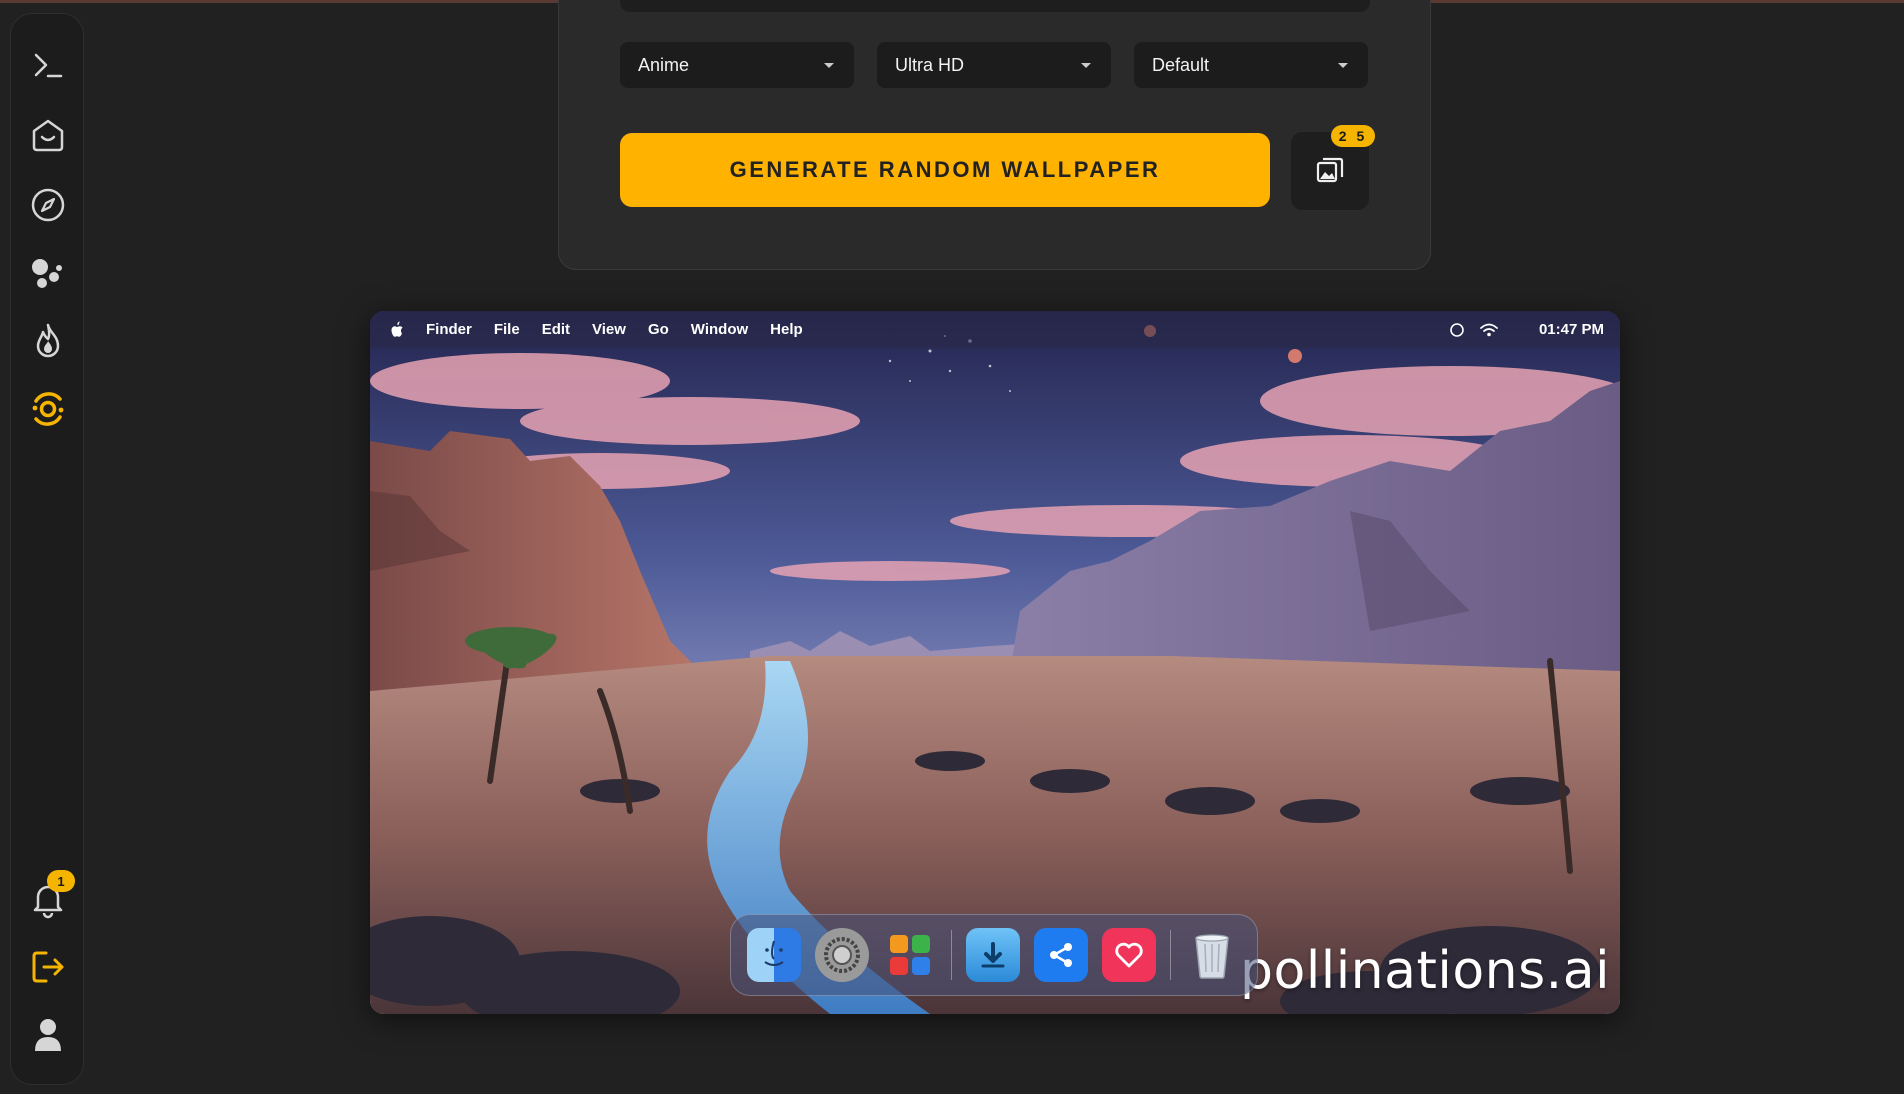 This screenshot has width=1904, height=1094. What do you see at coordinates (1353, 136) in the screenshot?
I see `gallery-count-badge: 2 5` at bounding box center [1353, 136].